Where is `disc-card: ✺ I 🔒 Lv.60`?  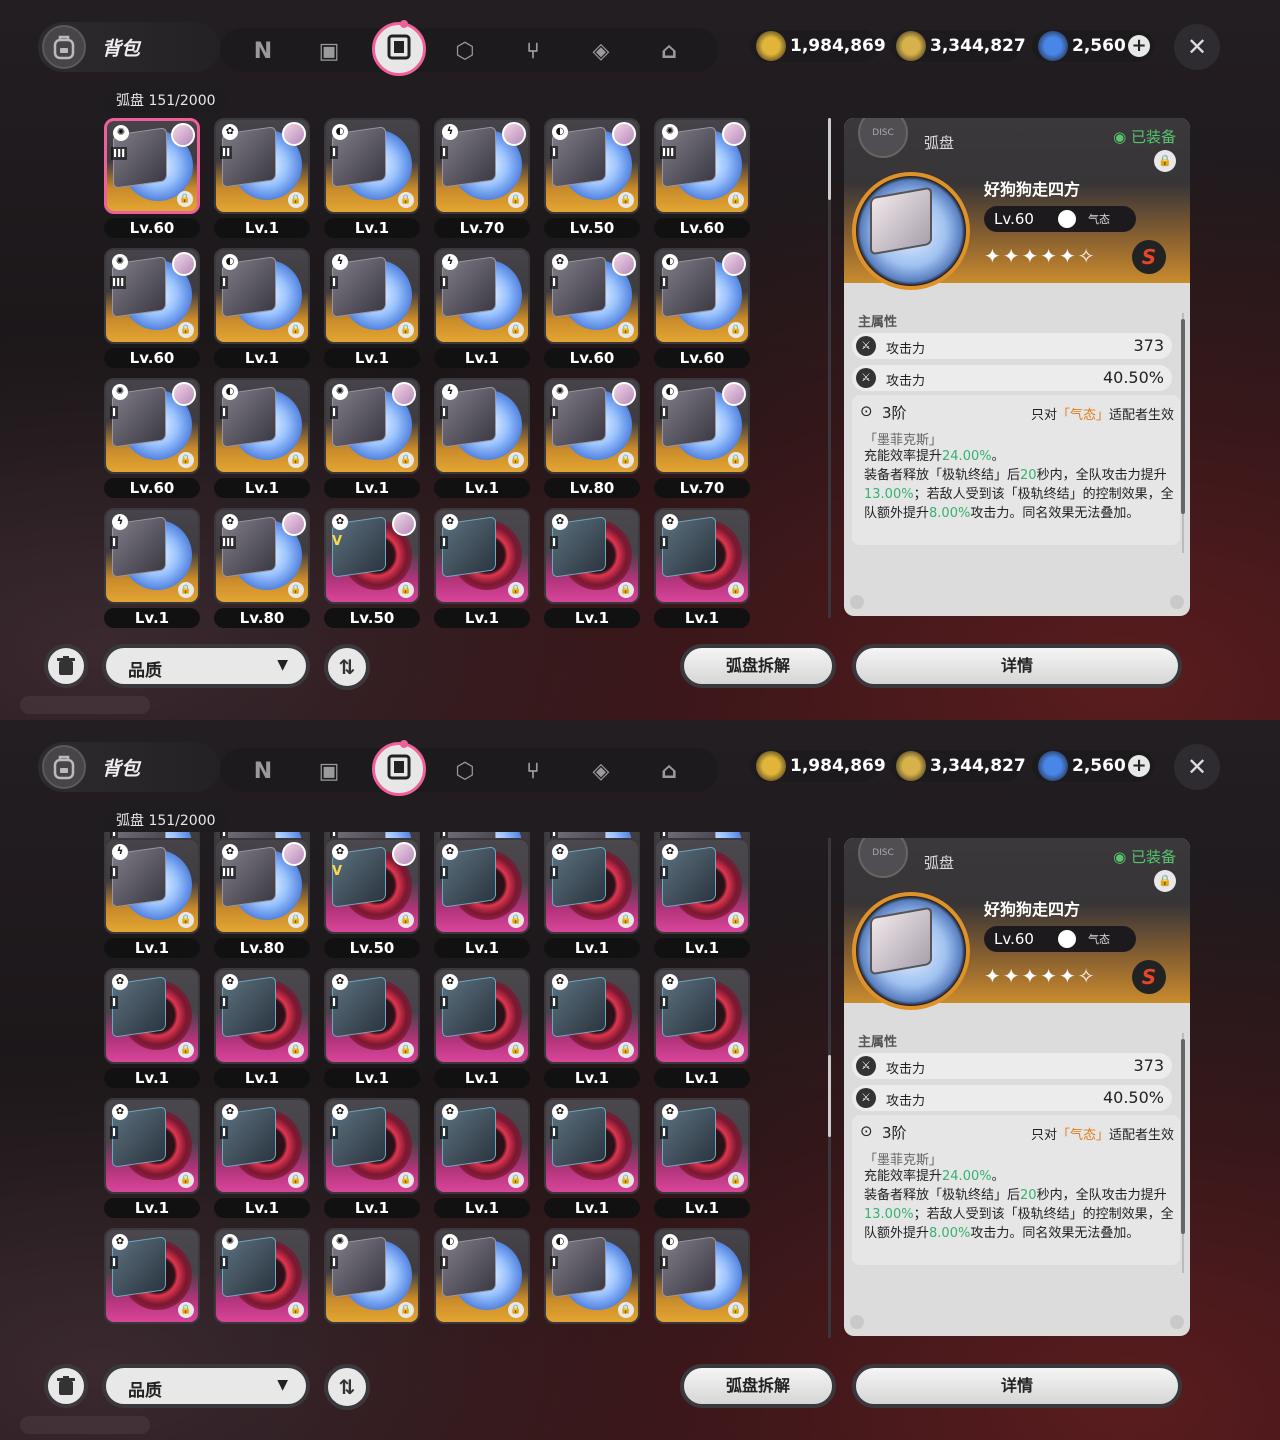
disc-card: ✺ I 🔒 Lv.60 is located at coordinates (150, 439).